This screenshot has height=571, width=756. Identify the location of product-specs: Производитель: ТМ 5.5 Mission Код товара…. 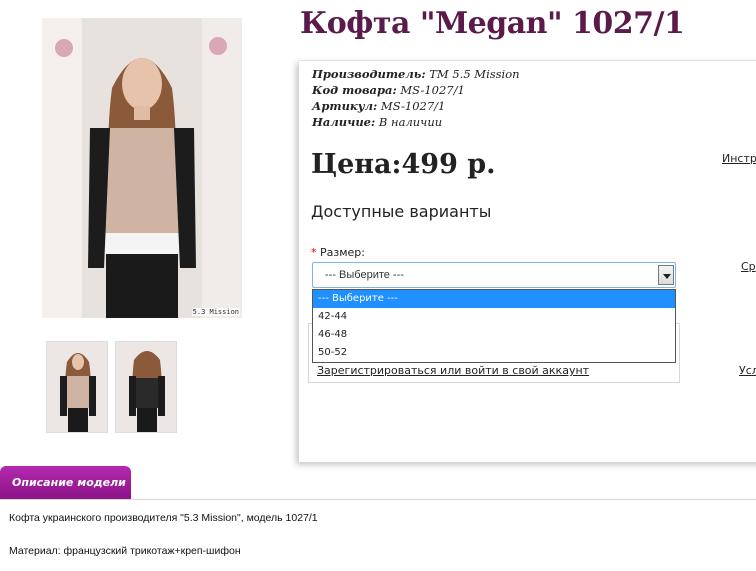
(416, 98).